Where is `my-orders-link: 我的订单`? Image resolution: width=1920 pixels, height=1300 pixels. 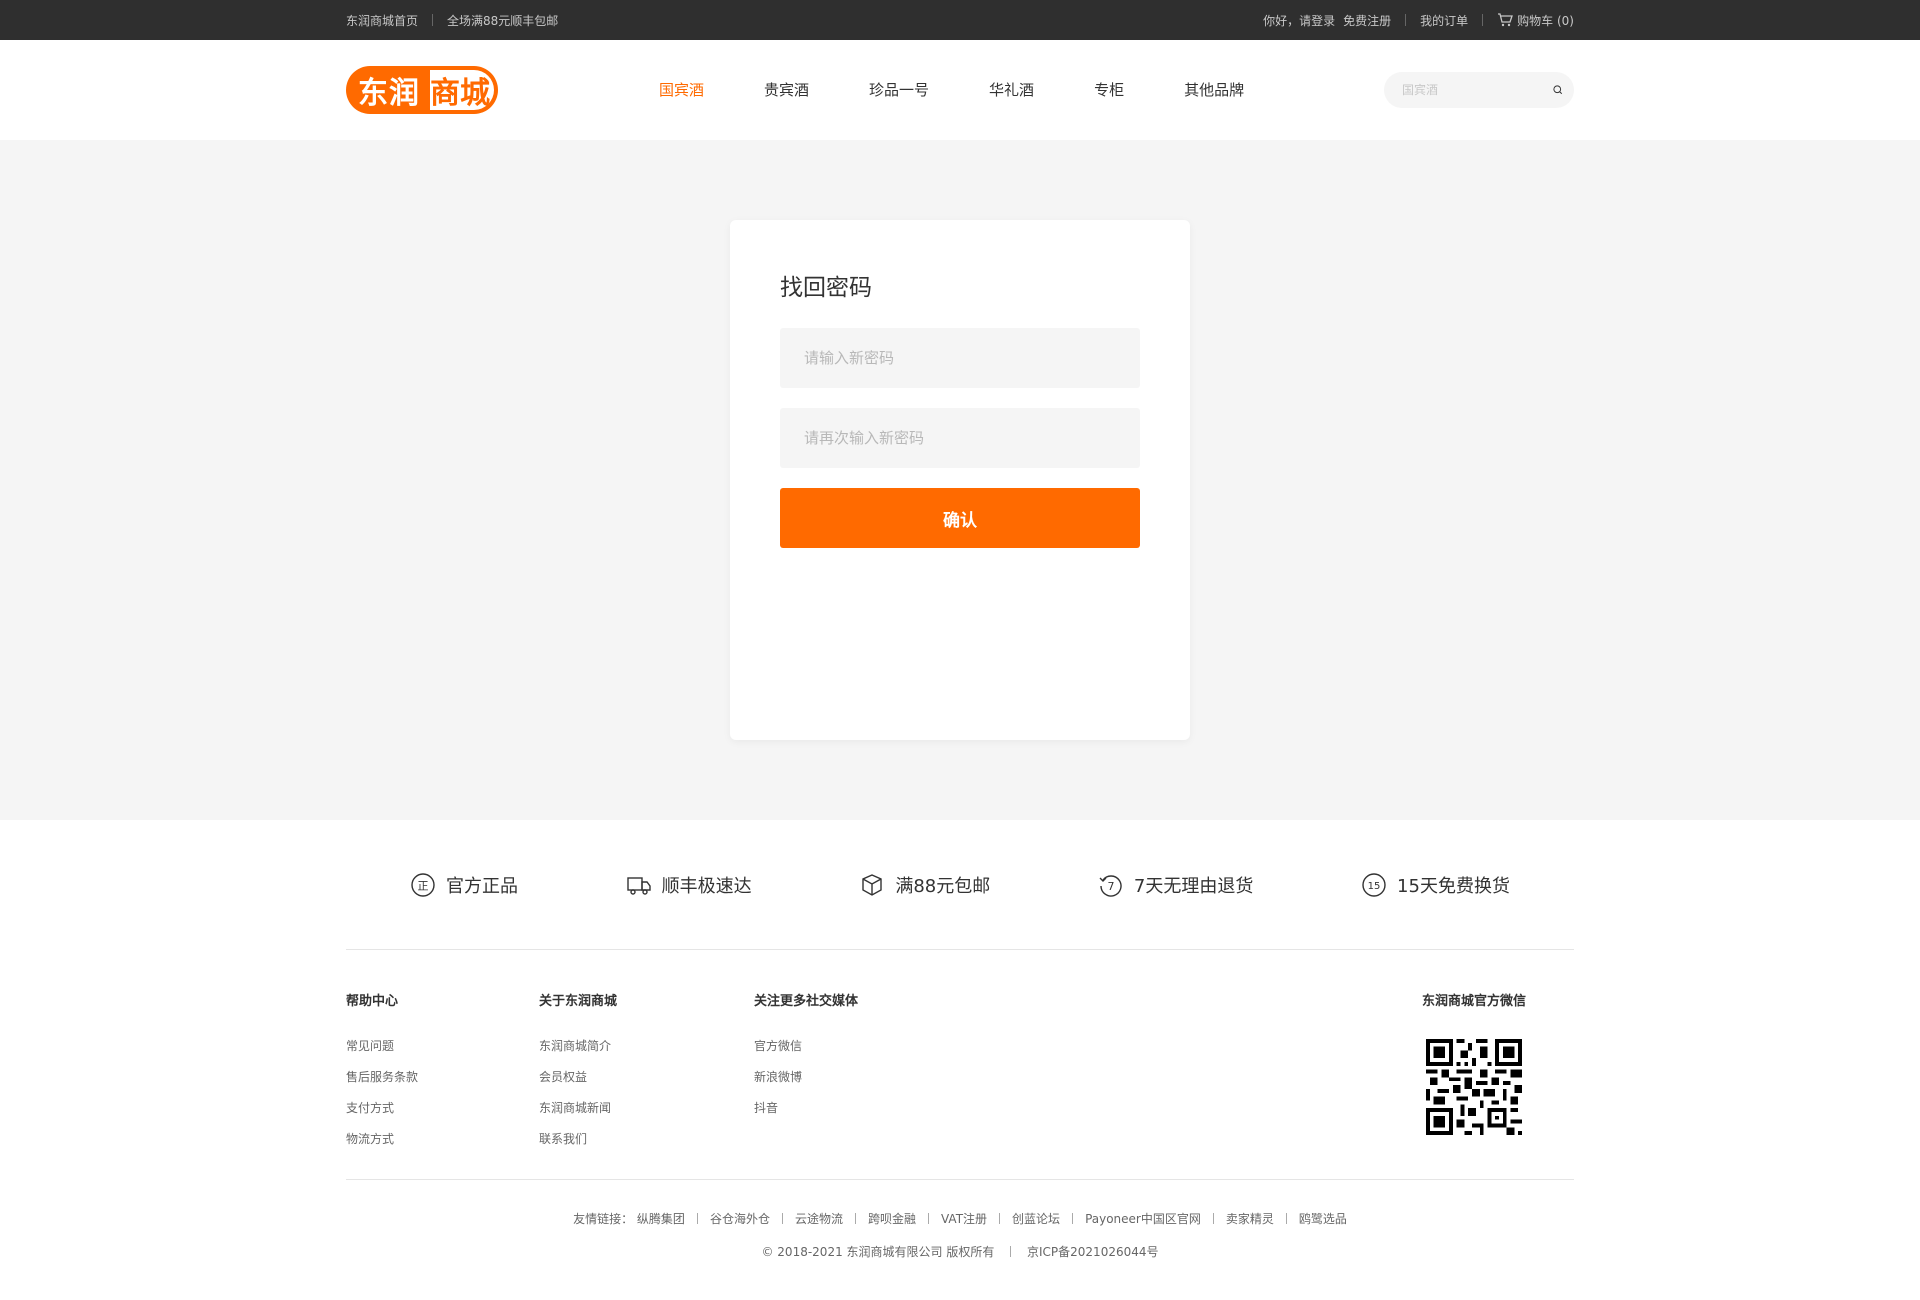 my-orders-link: 我的订单 is located at coordinates (1444, 20).